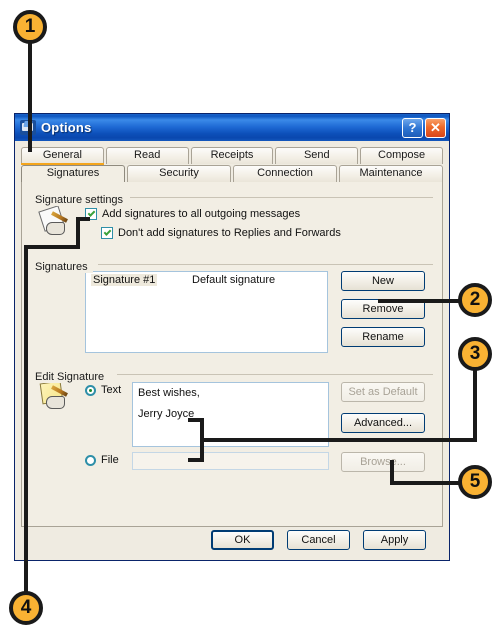 Image resolution: width=500 pixels, height=641 pixels. I want to click on tab-signatures: Signatures, so click(73, 173).